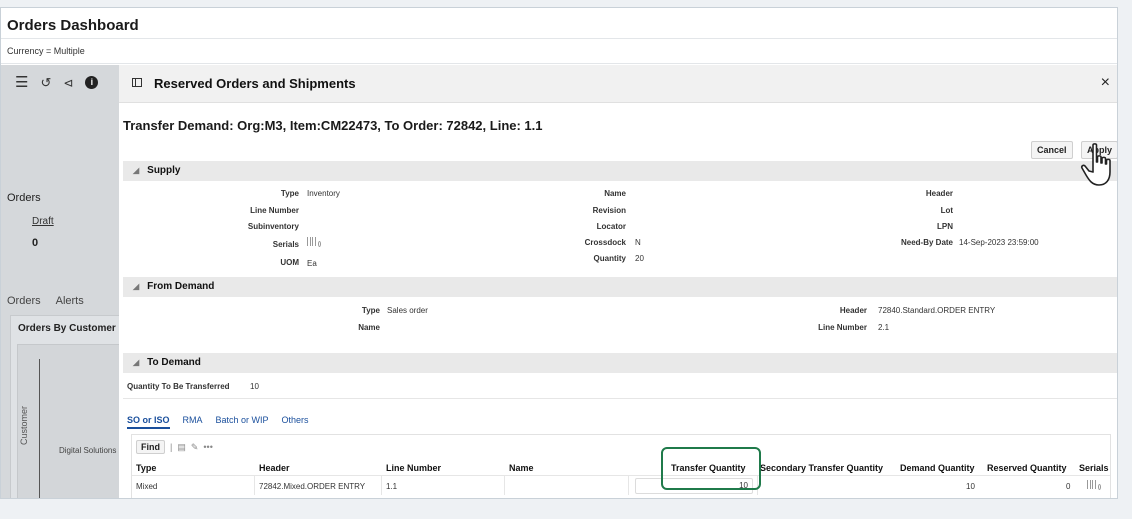 This screenshot has height=519, width=1132. Describe the element at coordinates (21, 82) in the screenshot. I see `menu-icon: ☰` at that location.